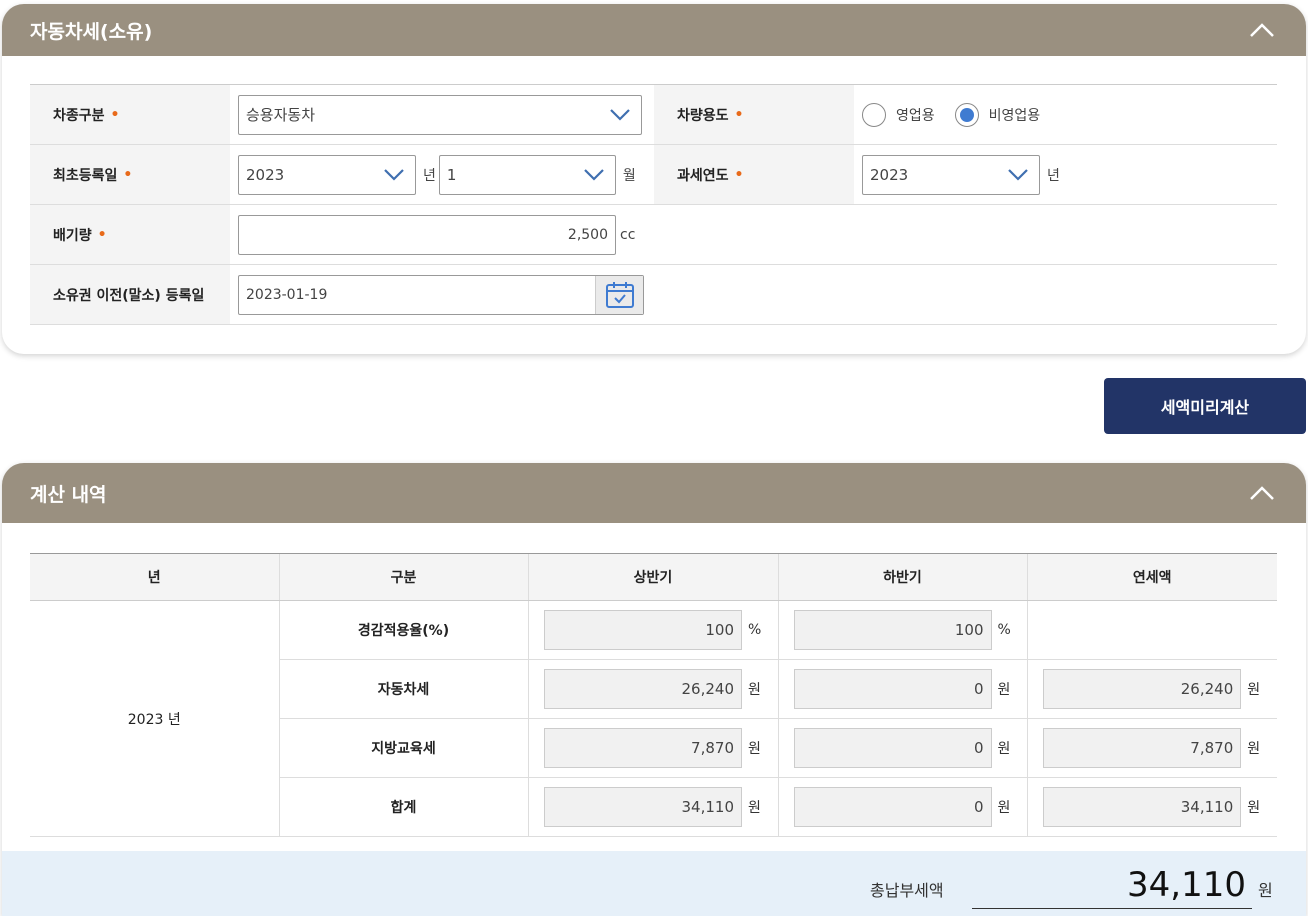  What do you see at coordinates (1265, 890) in the screenshot?
I see `total-unit: 원` at bounding box center [1265, 890].